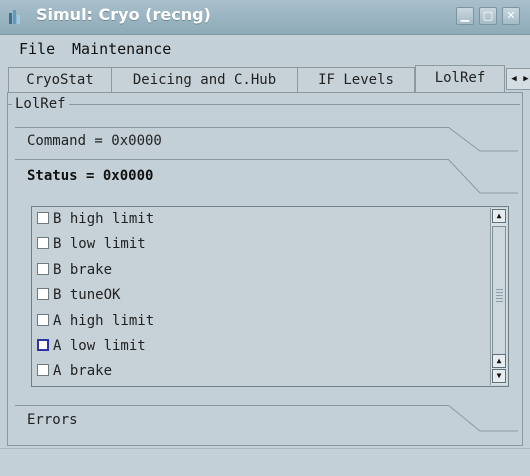  Describe the element at coordinates (525, 79) in the screenshot. I see `tab-scroll-right-icon: ▶` at that location.